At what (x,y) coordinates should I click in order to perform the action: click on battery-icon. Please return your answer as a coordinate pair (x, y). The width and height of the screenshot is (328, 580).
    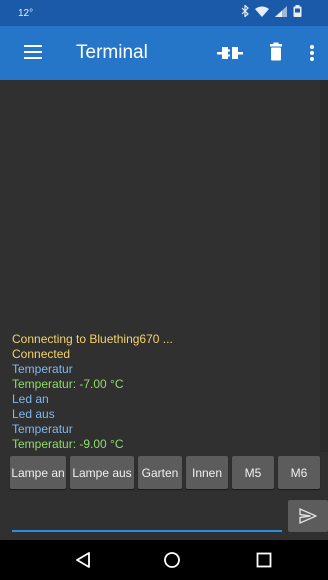
    Looking at the image, I should click on (297, 11).